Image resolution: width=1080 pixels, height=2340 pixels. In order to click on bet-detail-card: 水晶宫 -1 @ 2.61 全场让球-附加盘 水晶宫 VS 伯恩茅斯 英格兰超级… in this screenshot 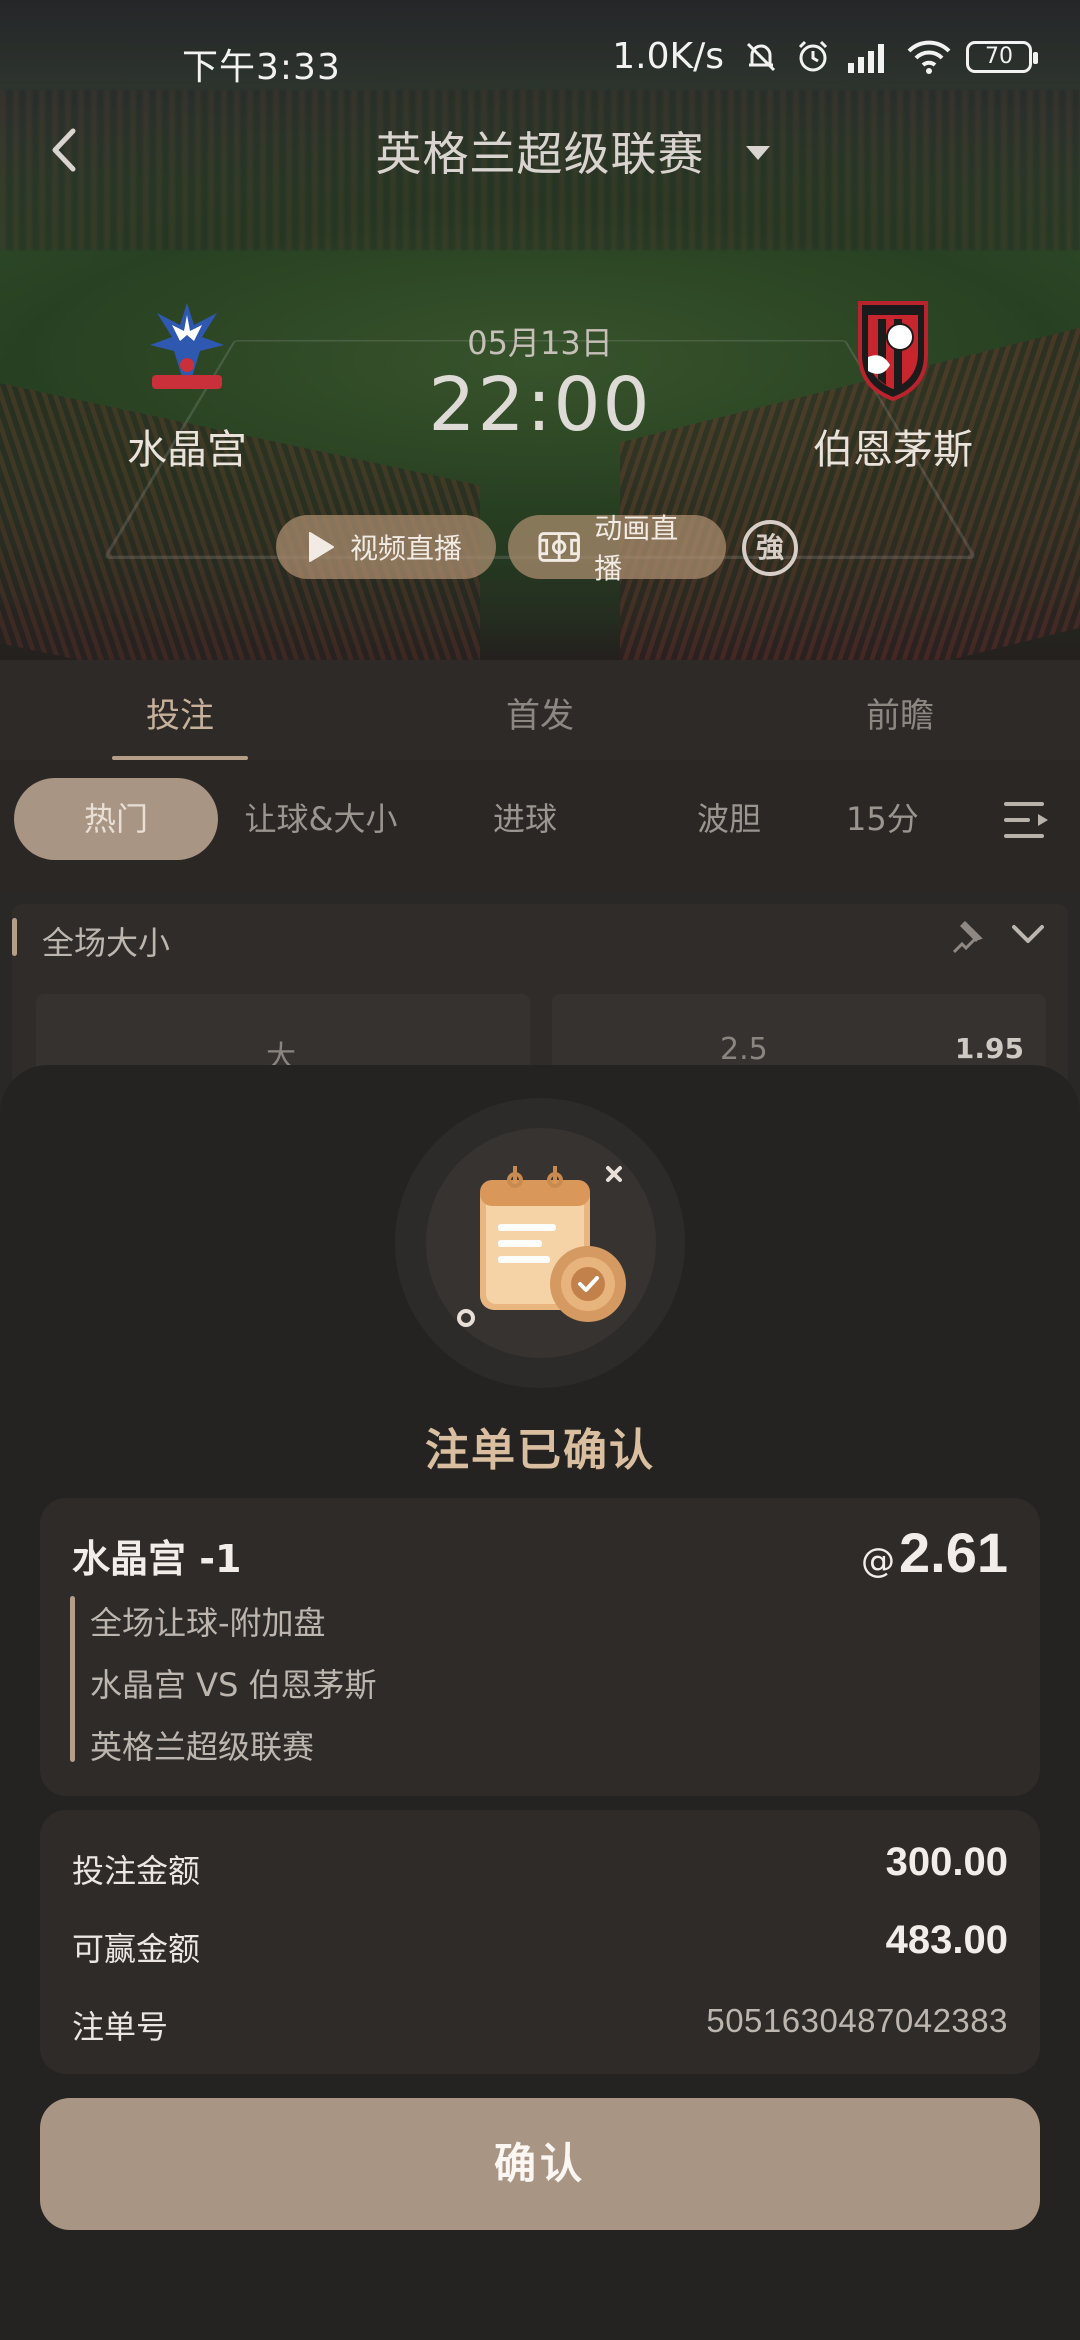, I will do `click(540, 1647)`.